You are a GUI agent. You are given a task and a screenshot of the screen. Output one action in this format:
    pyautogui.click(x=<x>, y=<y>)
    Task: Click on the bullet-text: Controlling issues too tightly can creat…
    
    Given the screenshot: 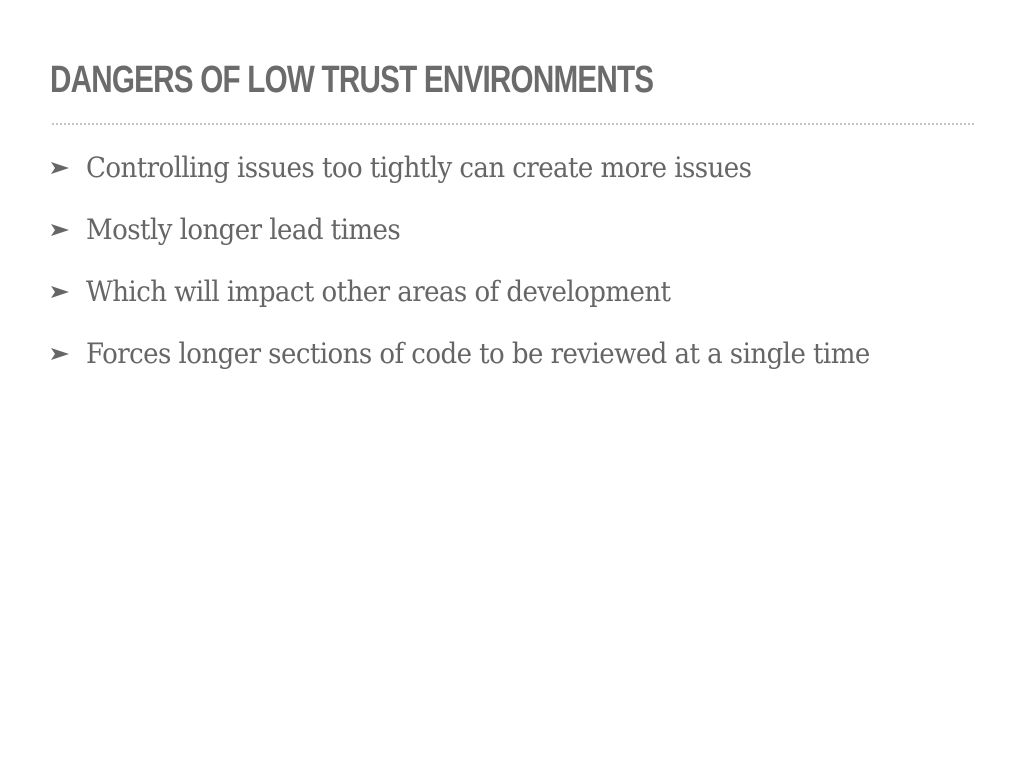 What is the action you would take?
    pyautogui.click(x=419, y=167)
    